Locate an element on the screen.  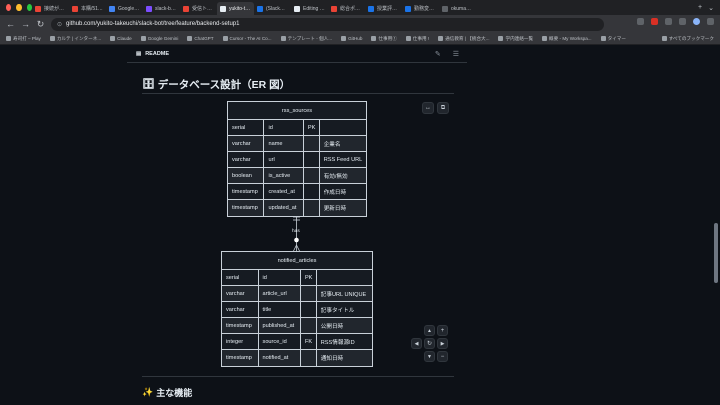
zoom-out-icon: − is located at coordinates (442, 356).